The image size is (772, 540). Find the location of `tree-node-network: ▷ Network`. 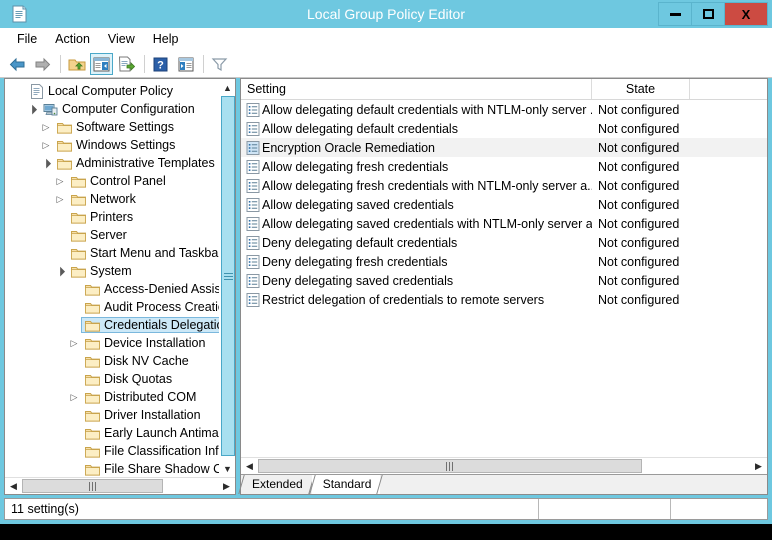

tree-node-network: ▷ Network is located at coordinates (113, 199).